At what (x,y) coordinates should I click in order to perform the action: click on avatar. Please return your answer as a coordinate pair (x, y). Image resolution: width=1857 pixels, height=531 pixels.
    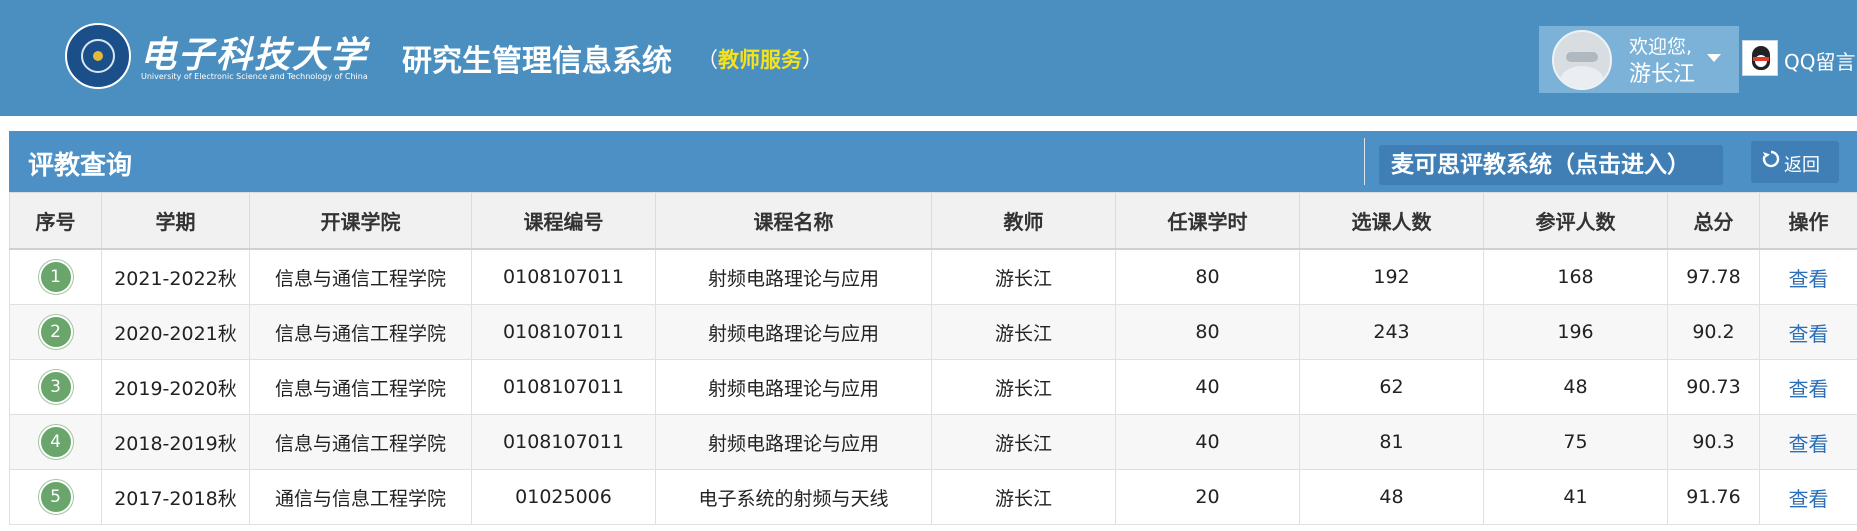
    Looking at the image, I should click on (1582, 60).